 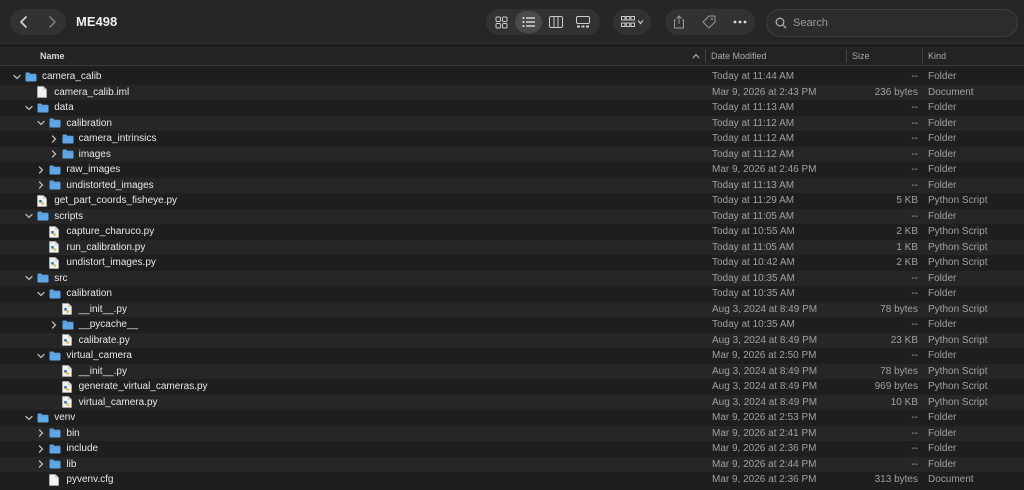 I want to click on file-name: generate_virtual_cameras.py, so click(x=143, y=387).